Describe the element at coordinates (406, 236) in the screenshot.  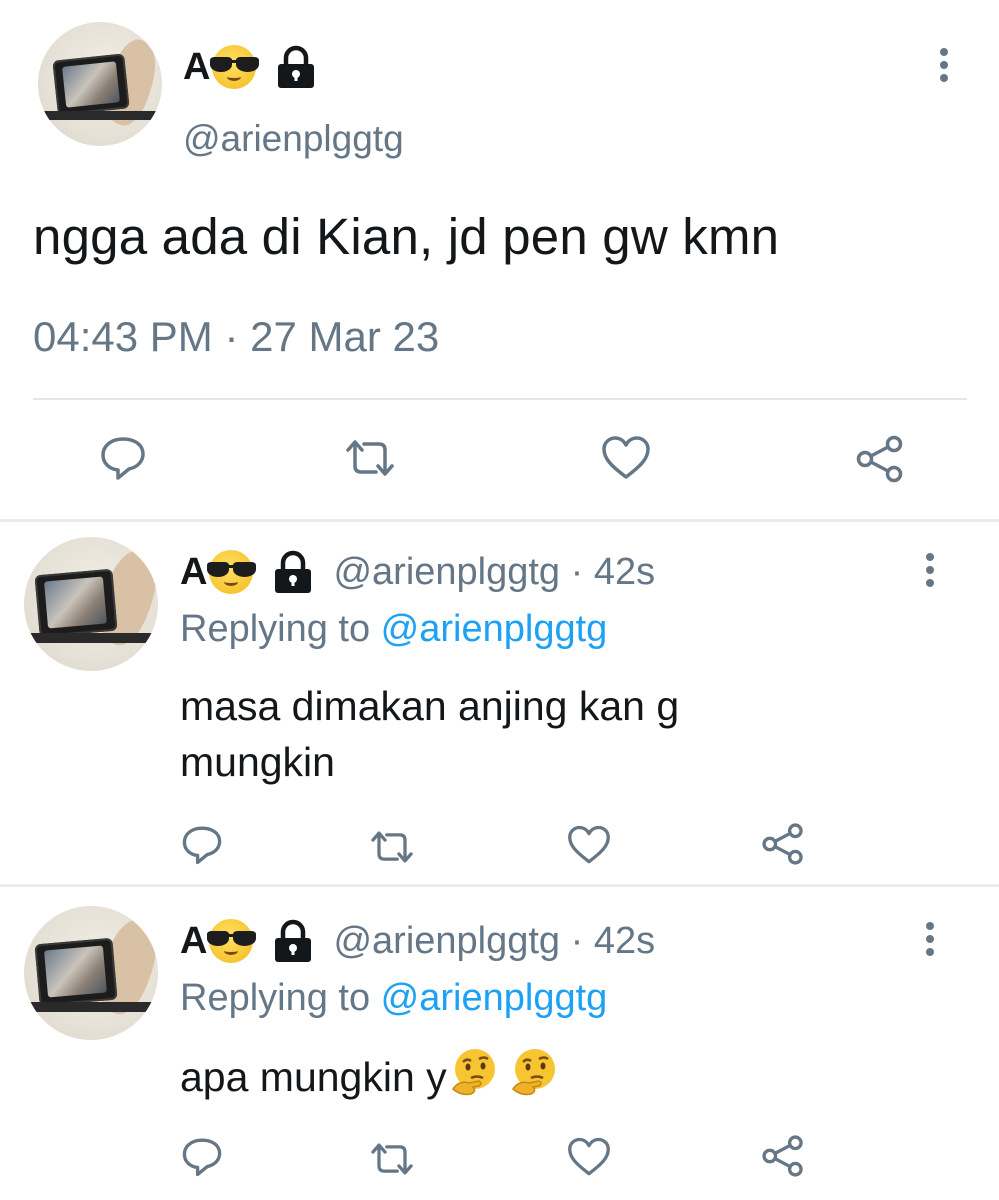
I see `tweet-text: ngga ada di Kian, jd pen gw kmn` at that location.